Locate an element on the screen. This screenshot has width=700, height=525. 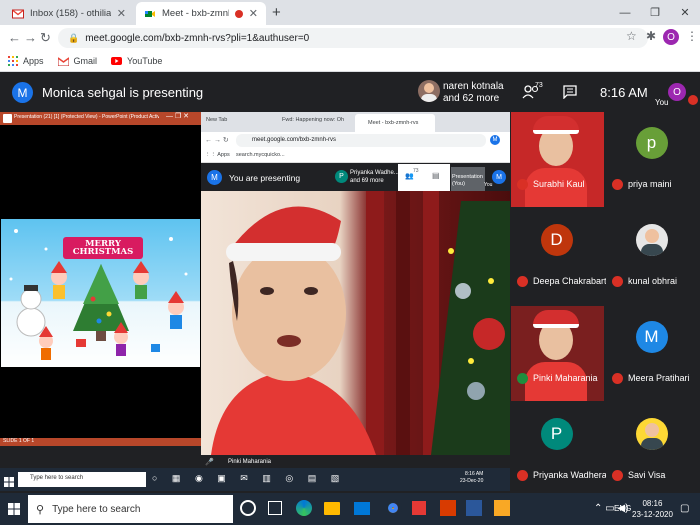
profile-avatar: O is located at coordinates (671, 37).